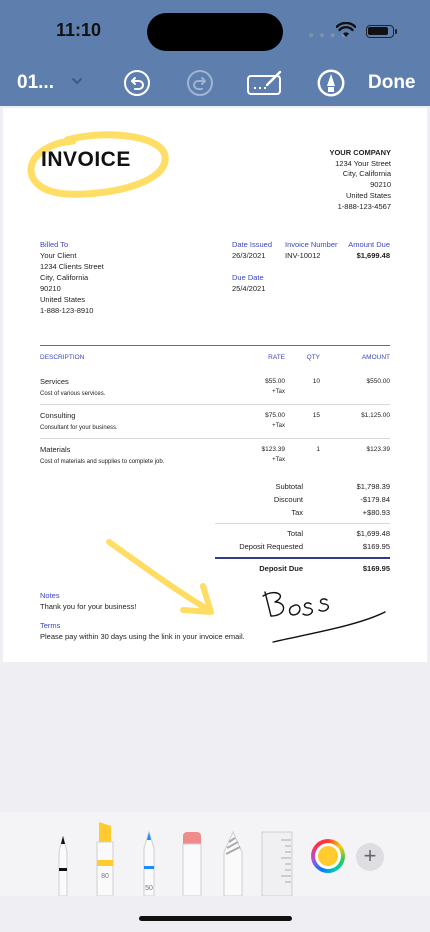 This screenshot has width=430, height=932. I want to click on deposit-due-value: $169.95, so click(376, 568).